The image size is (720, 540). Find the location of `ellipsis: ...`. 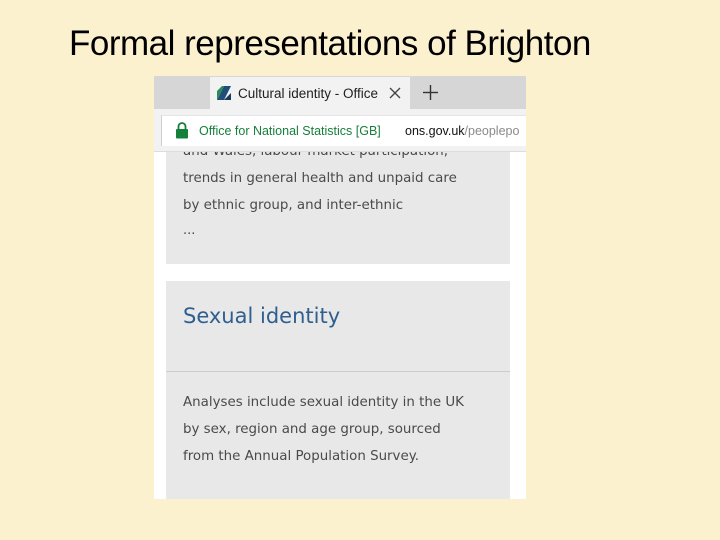

ellipsis: ... is located at coordinates (189, 230).